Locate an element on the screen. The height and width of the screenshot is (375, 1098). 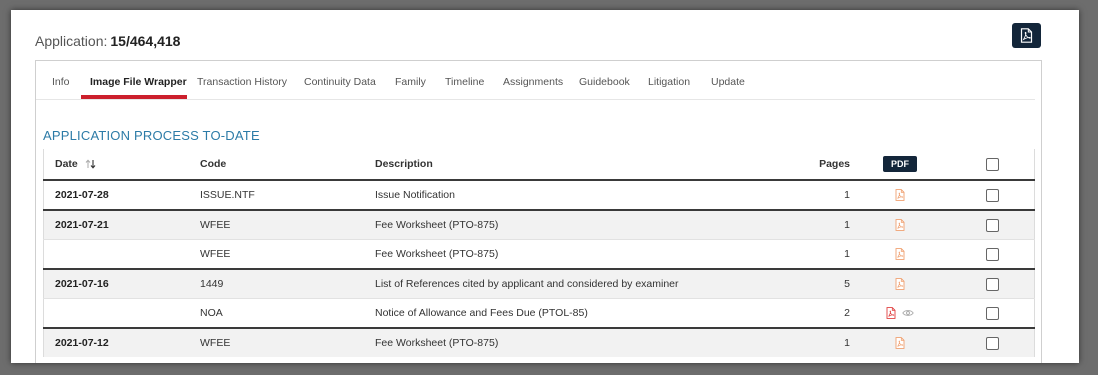
pdf-header-badge: PDF is located at coordinates (900, 164).